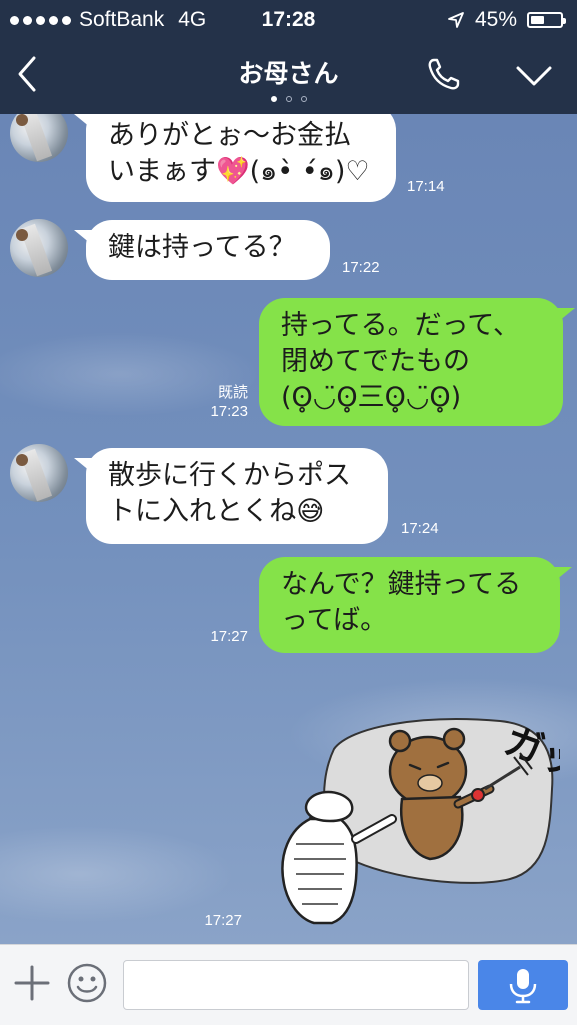 The width and height of the screenshot is (577, 1025). I want to click on phone-icon, so click(444, 74).